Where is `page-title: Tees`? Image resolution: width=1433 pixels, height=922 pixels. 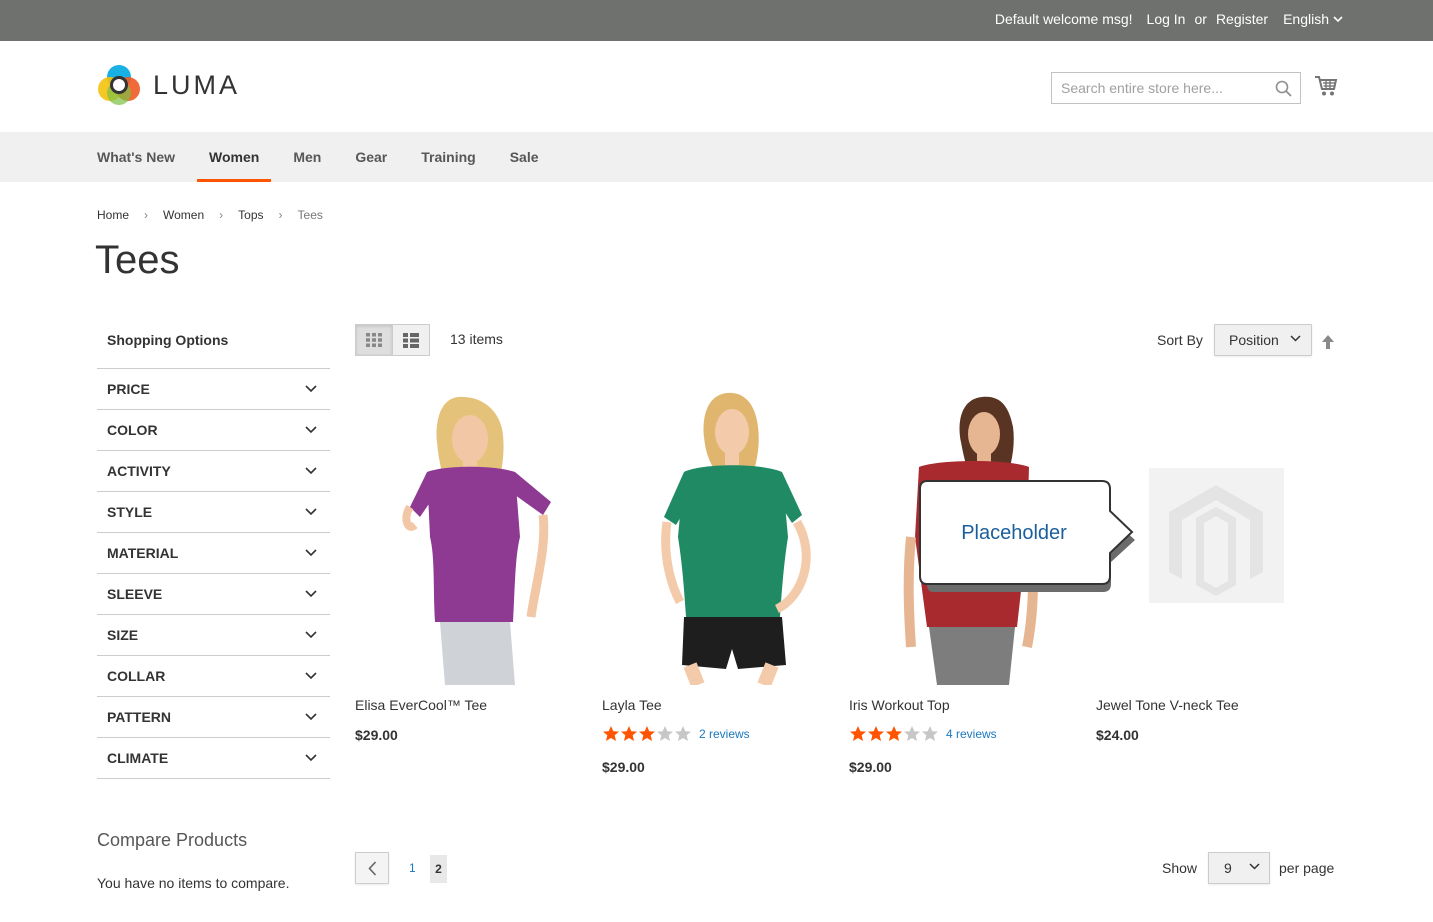
page-title: Tees is located at coordinates (137, 260).